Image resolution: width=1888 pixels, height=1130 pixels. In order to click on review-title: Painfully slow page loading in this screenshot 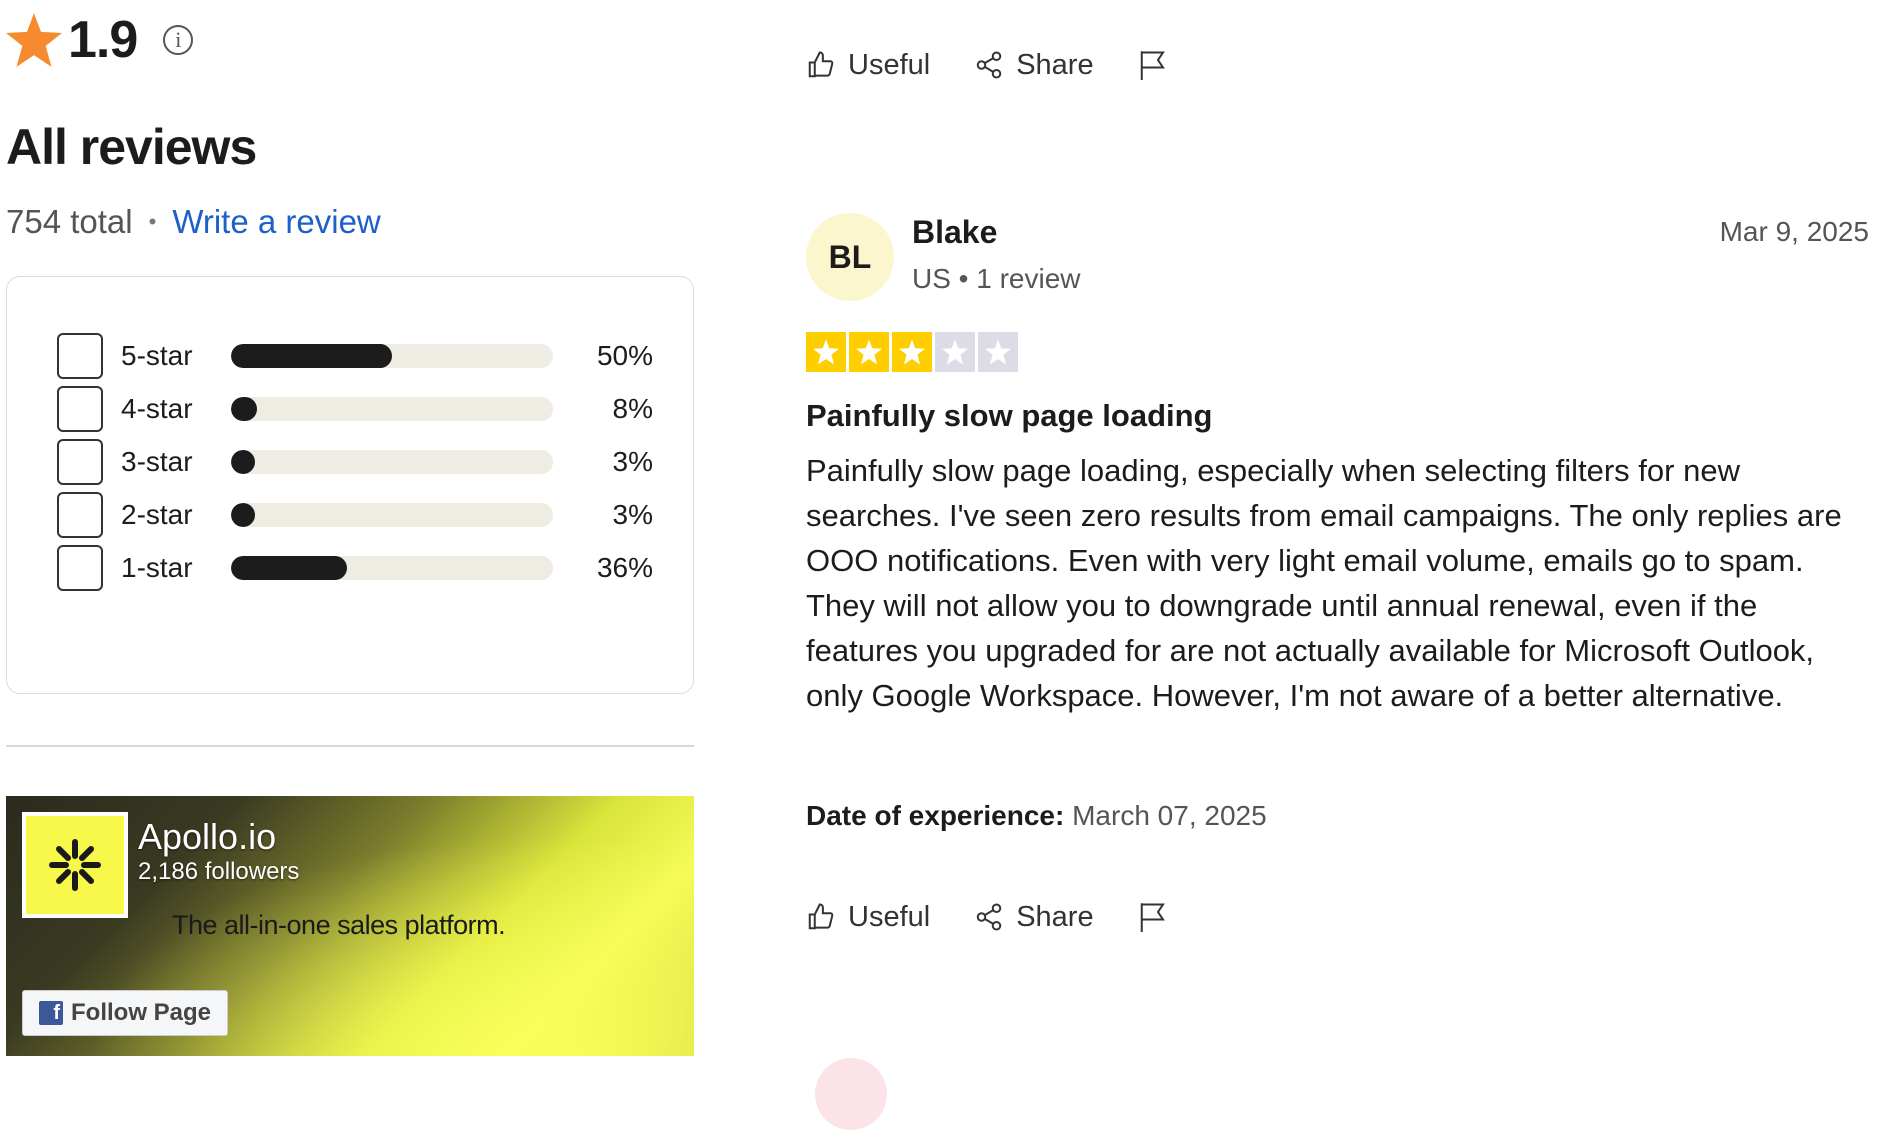, I will do `click(1009, 416)`.